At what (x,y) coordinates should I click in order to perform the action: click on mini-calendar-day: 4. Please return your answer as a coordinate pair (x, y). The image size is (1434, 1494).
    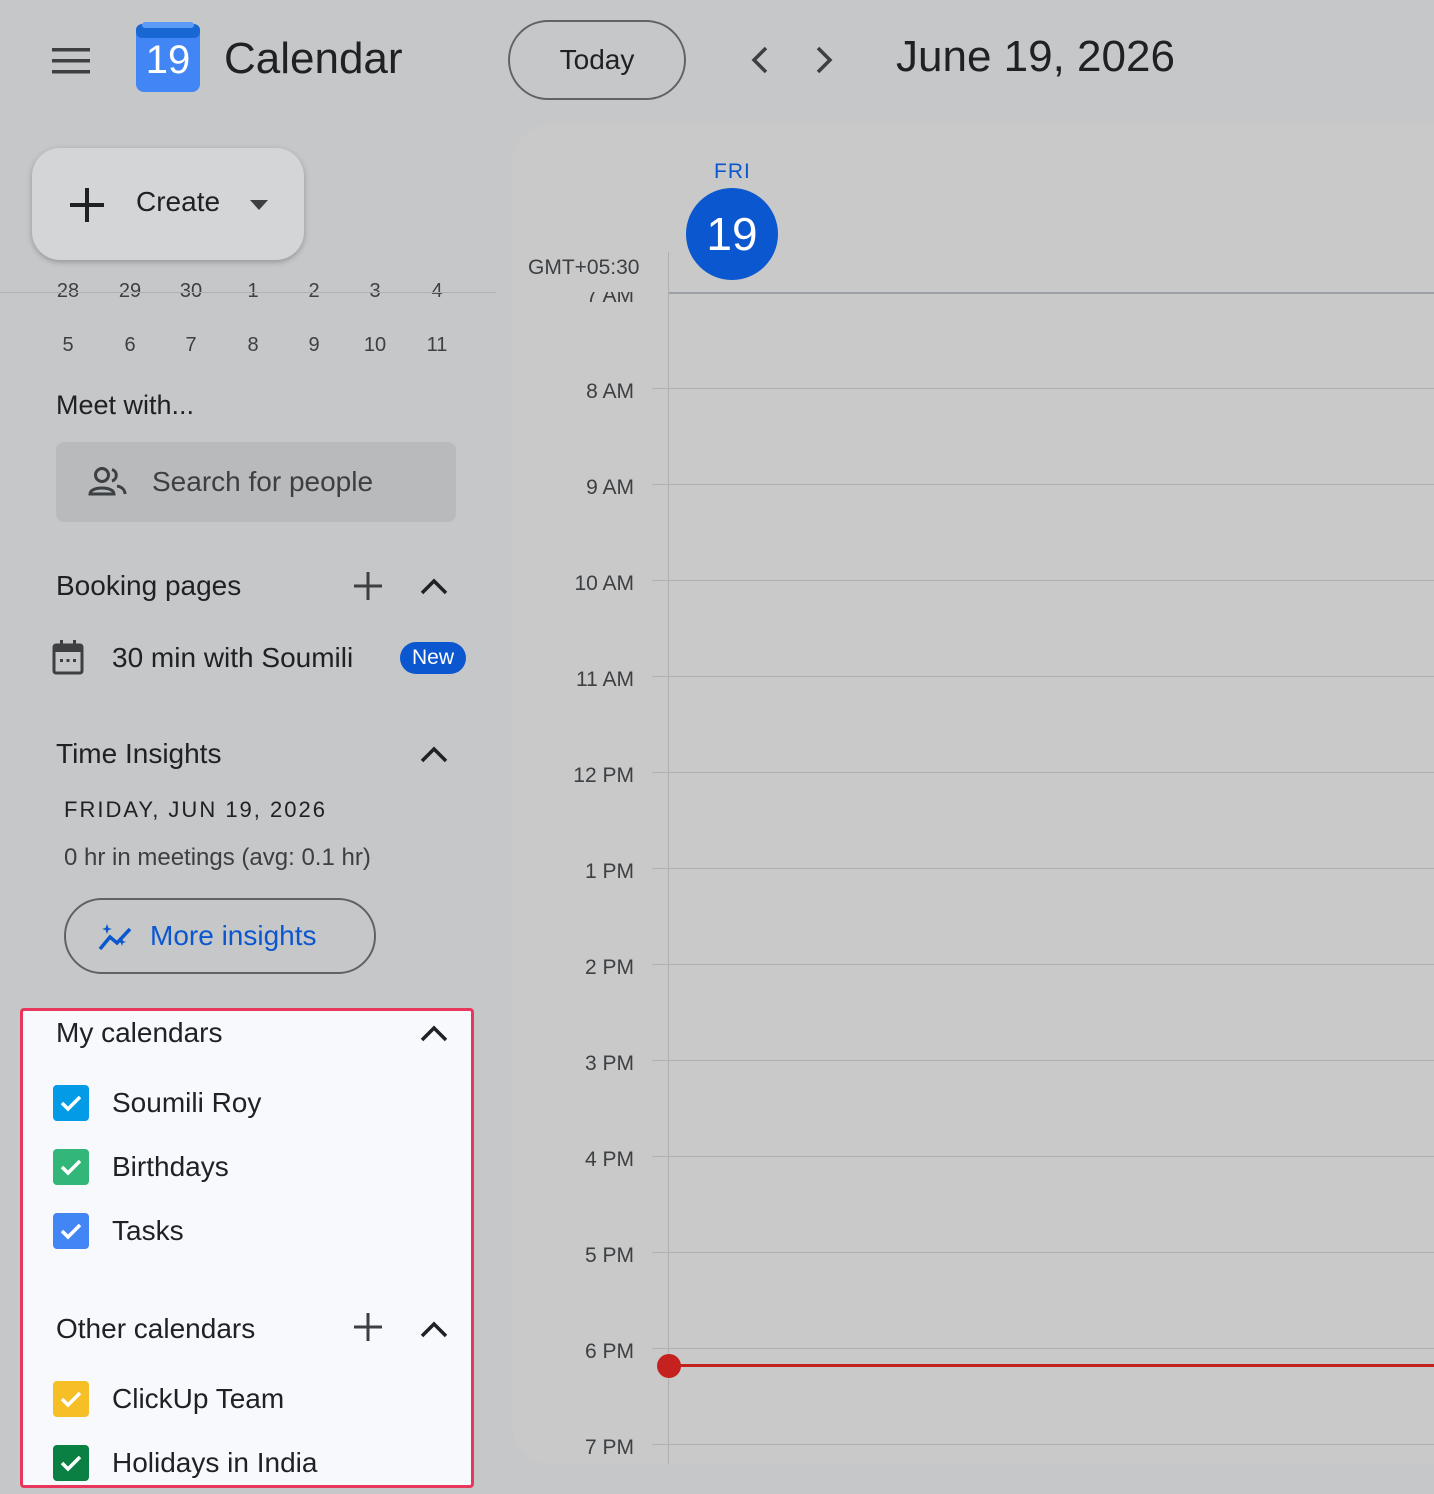
    Looking at the image, I should click on (437, 289).